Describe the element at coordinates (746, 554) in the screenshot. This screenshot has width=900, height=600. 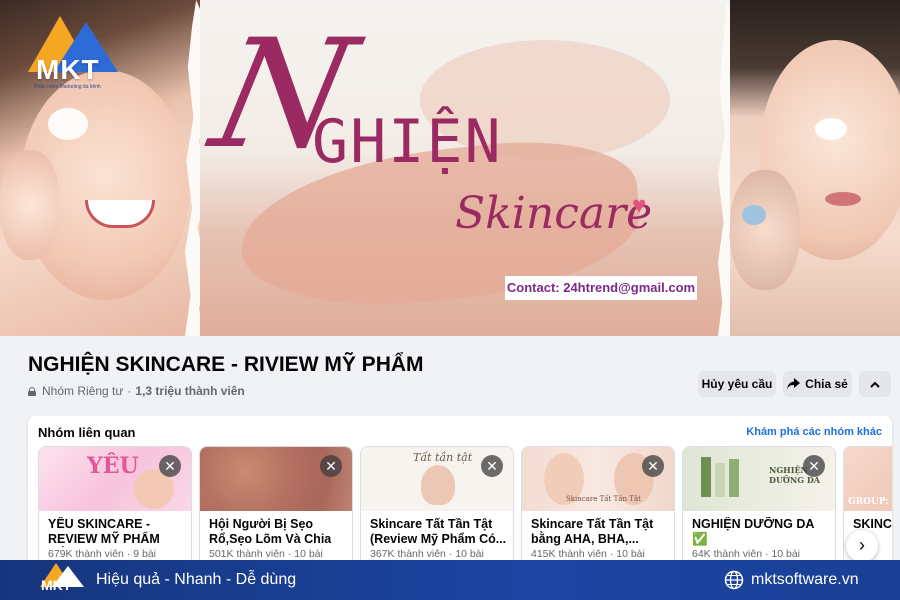
I see `group-card-stats: 64K thành viên · 10 bài` at that location.